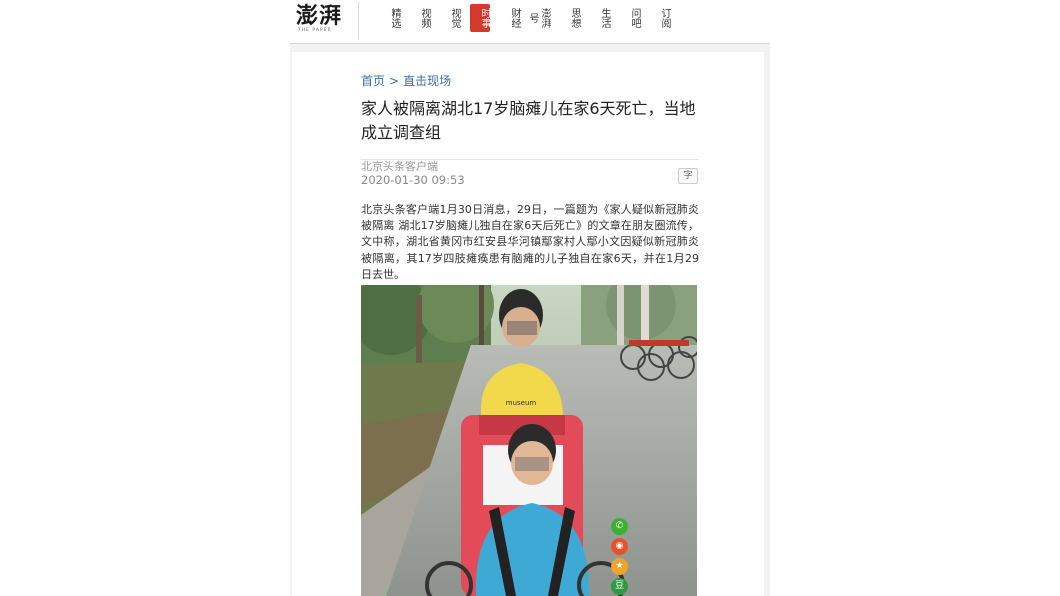  Describe the element at coordinates (420, 18) in the screenshot. I see `nav-item: 视频` at that location.